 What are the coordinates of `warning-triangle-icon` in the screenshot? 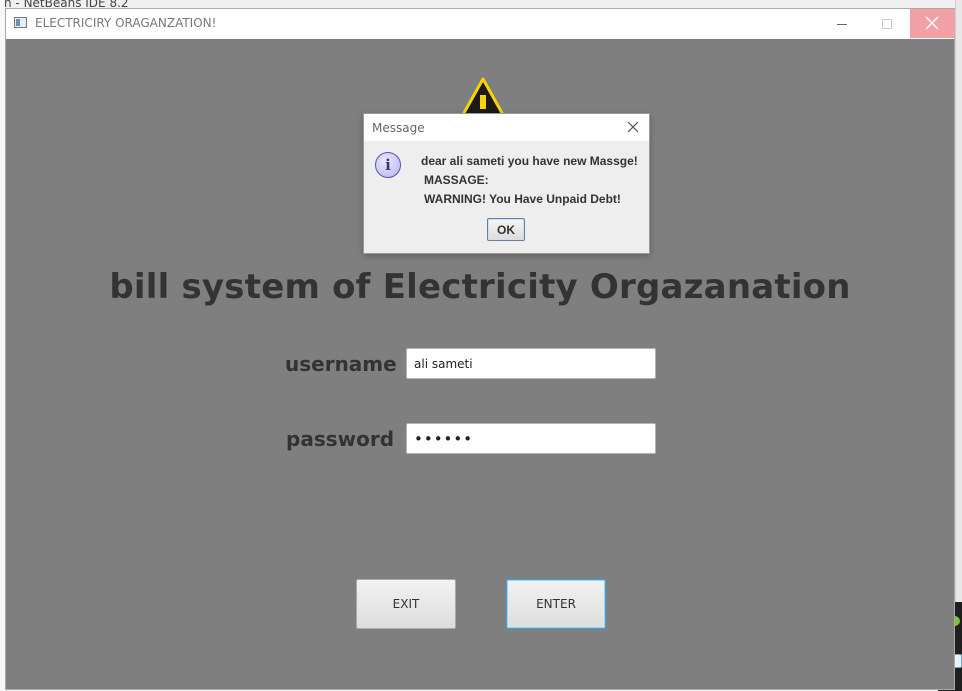 It's located at (483, 97).